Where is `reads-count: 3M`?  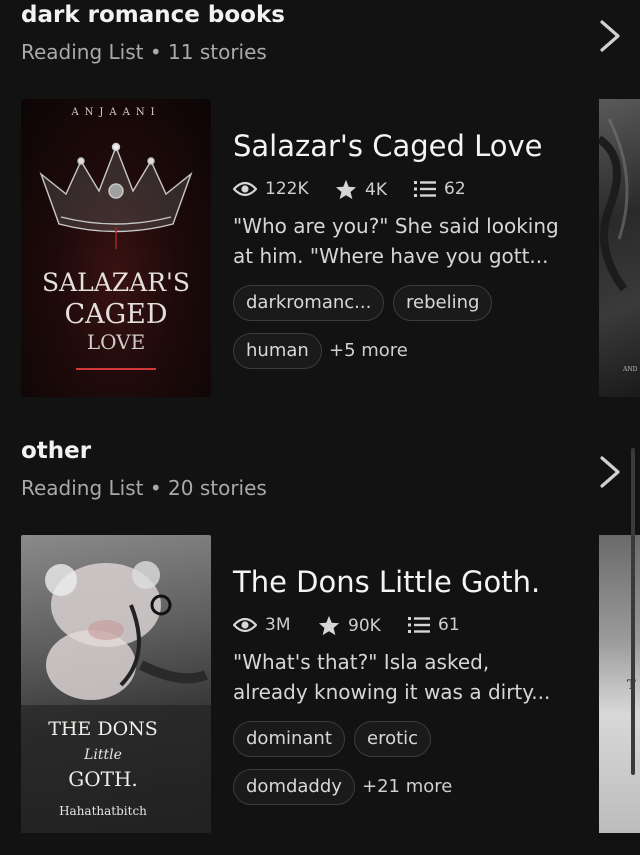 reads-count: 3M is located at coordinates (278, 625).